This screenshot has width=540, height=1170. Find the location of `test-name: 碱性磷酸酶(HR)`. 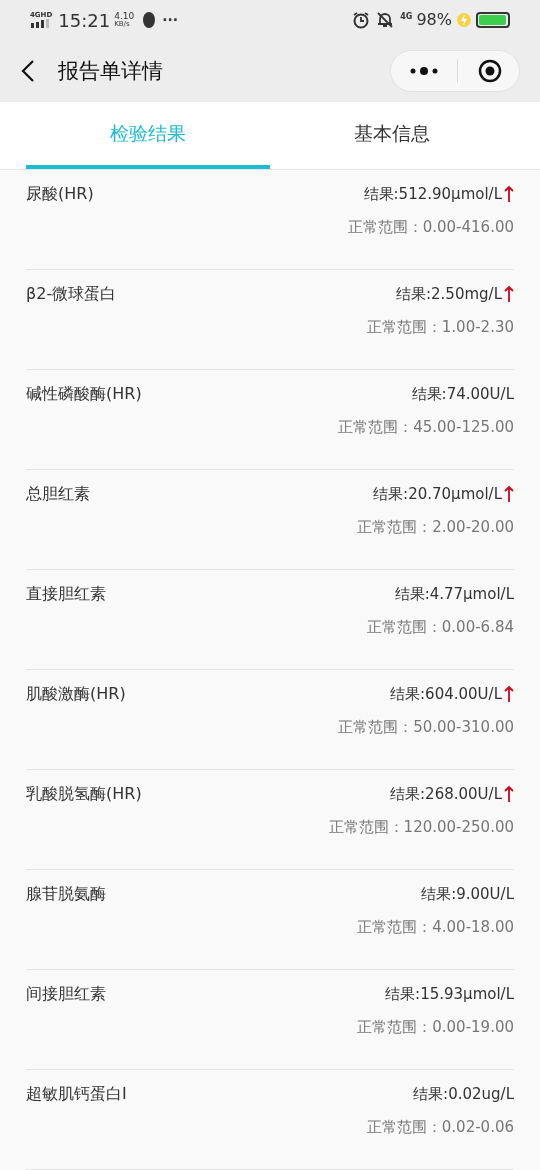

test-name: 碱性磷酸酶(HR) is located at coordinates (84, 394).